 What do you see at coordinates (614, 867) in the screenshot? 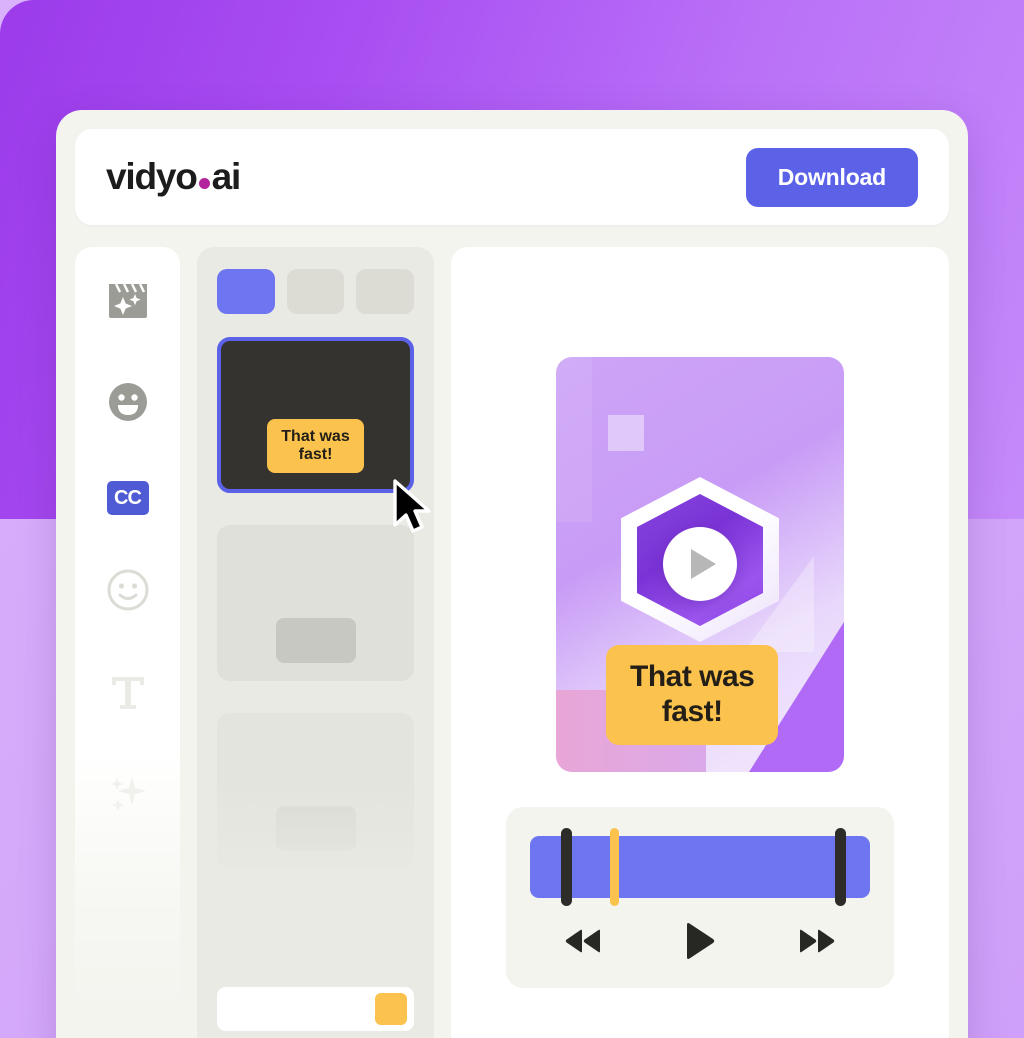
I see `playhead-marker` at bounding box center [614, 867].